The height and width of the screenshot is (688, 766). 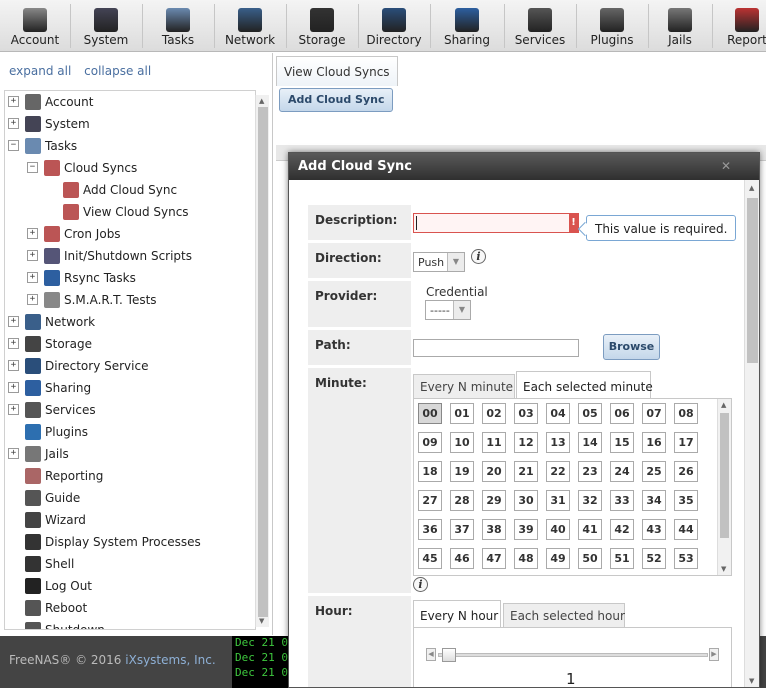 I want to click on minute-50-button: 50, so click(x=590, y=558).